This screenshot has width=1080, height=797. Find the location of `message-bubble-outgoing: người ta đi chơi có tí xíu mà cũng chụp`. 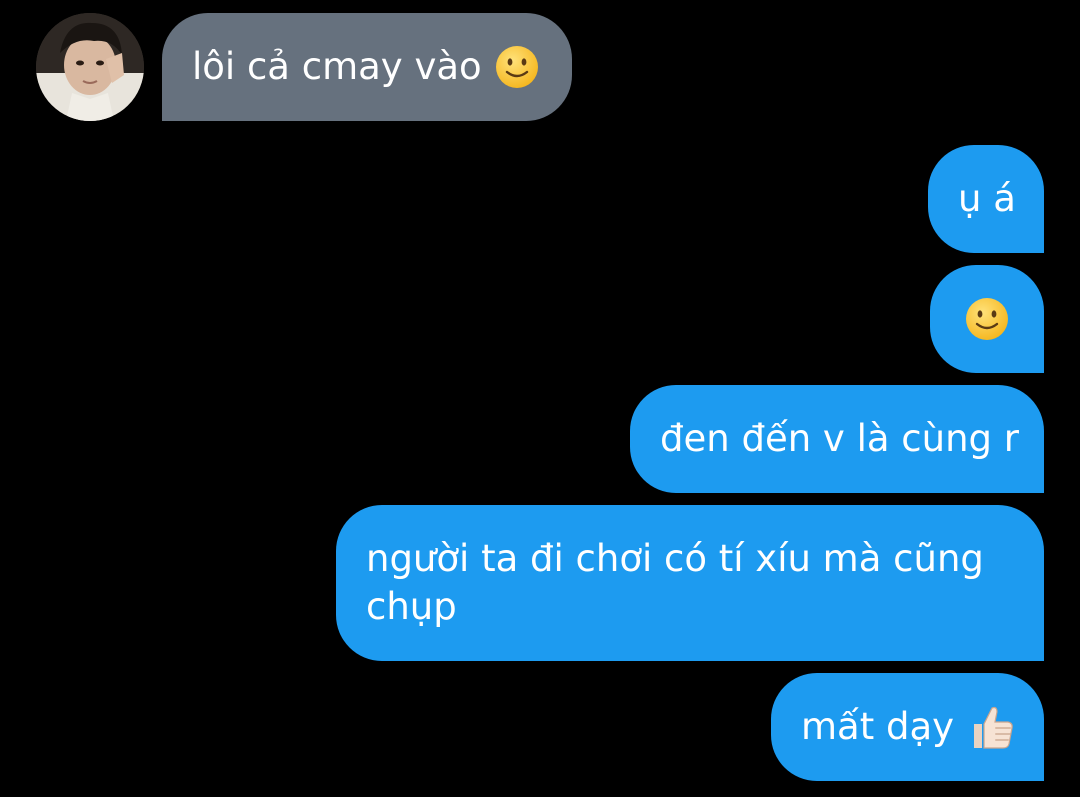

message-bubble-outgoing: người ta đi chơi có tí xíu mà cũng chụp is located at coordinates (690, 583).